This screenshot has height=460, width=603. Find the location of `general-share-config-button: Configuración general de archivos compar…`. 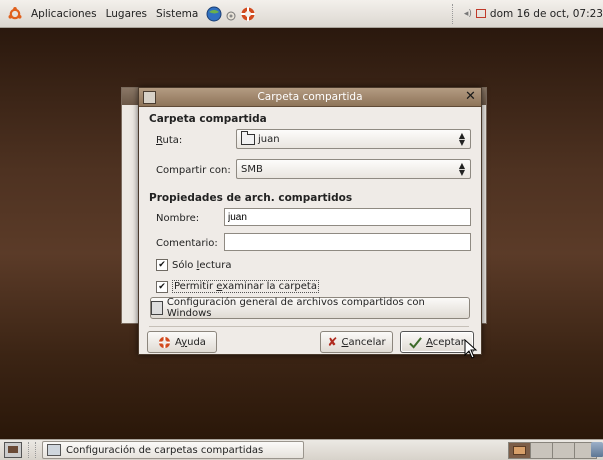

general-share-config-button: Configuración general de archivos compar… is located at coordinates (310, 308).